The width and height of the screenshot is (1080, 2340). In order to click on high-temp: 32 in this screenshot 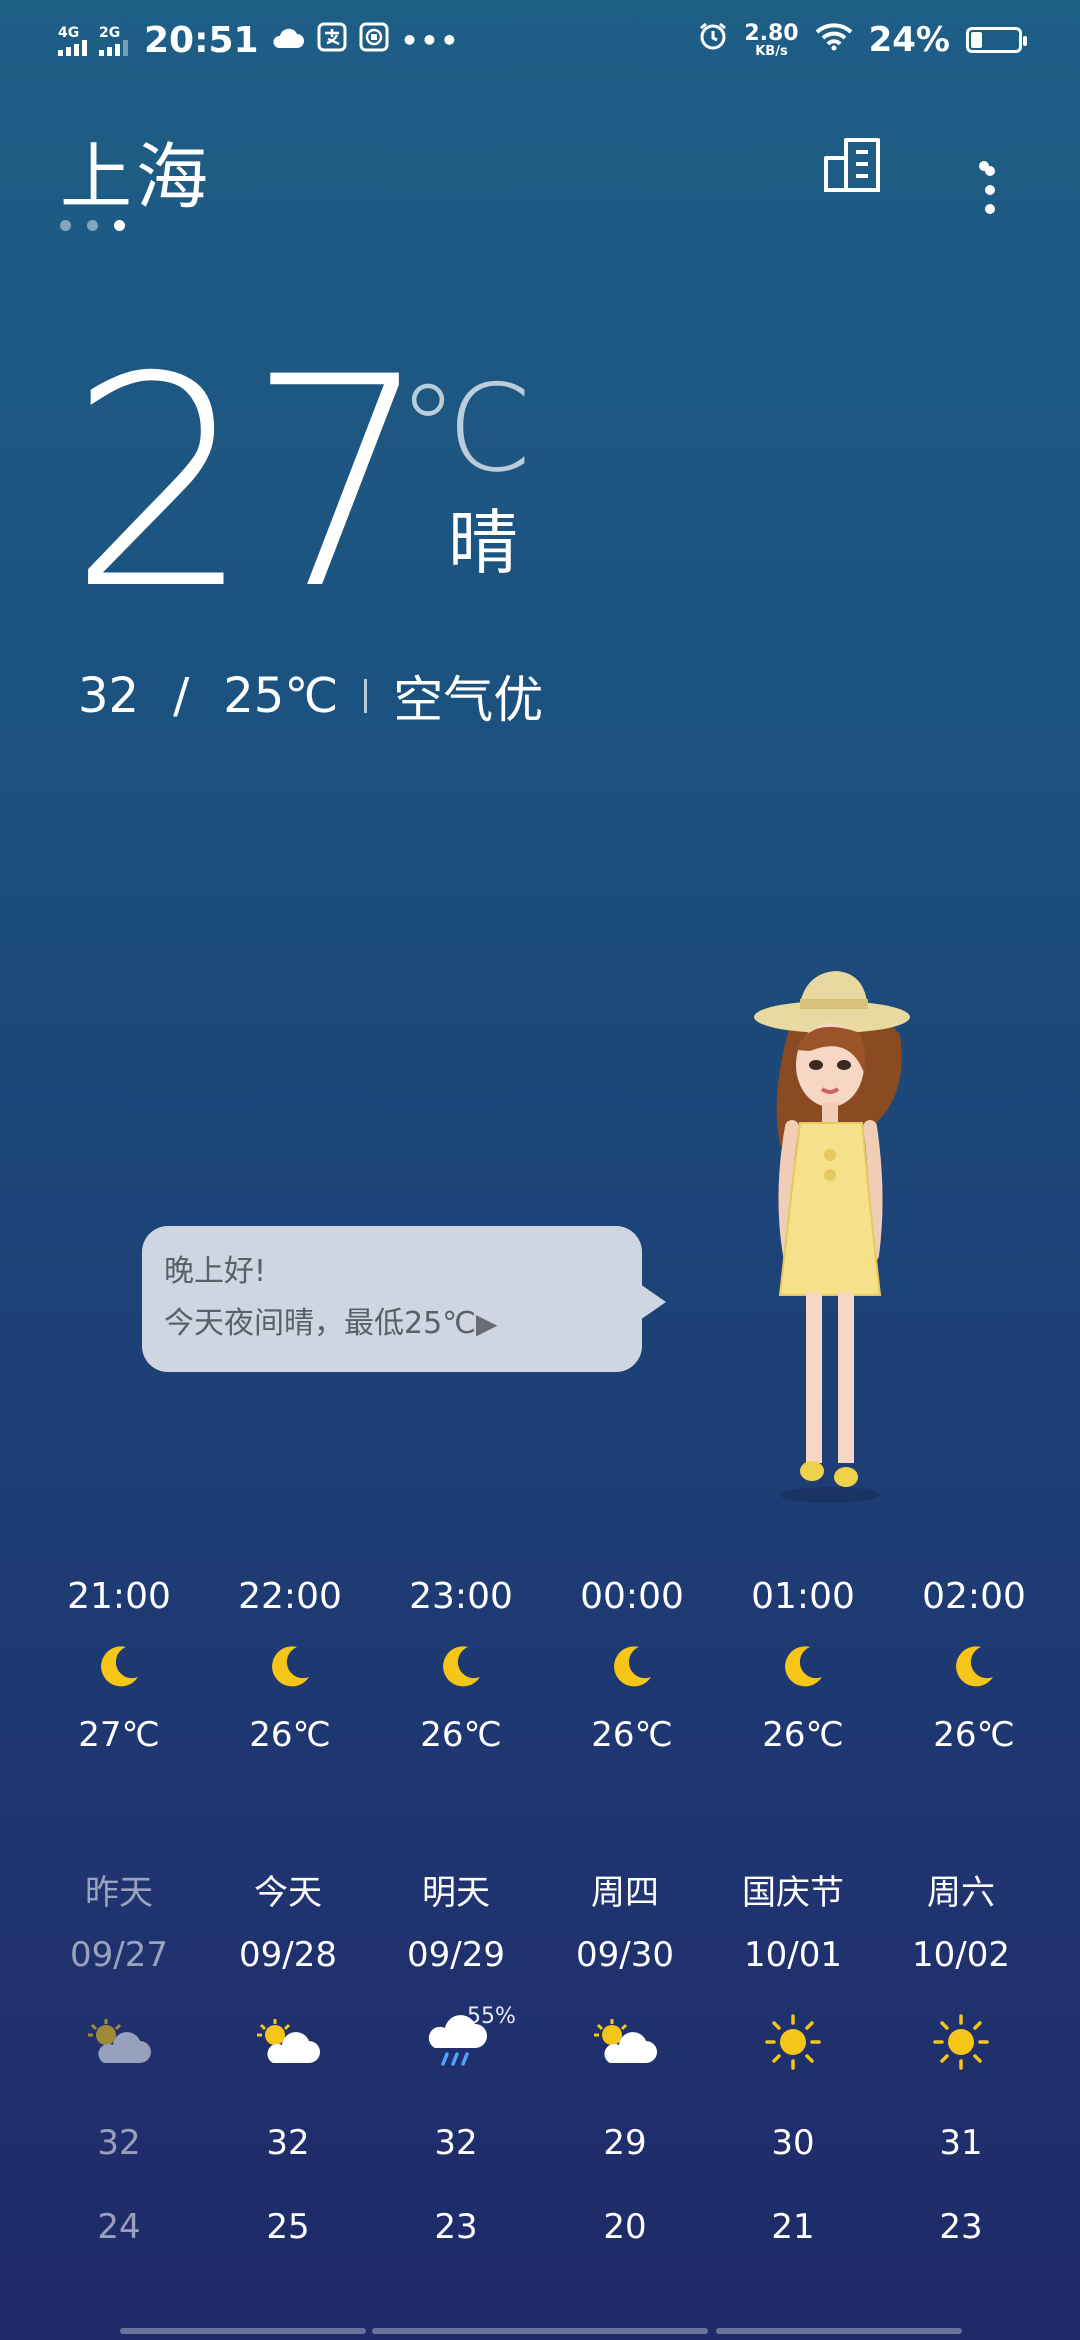, I will do `click(109, 696)`.